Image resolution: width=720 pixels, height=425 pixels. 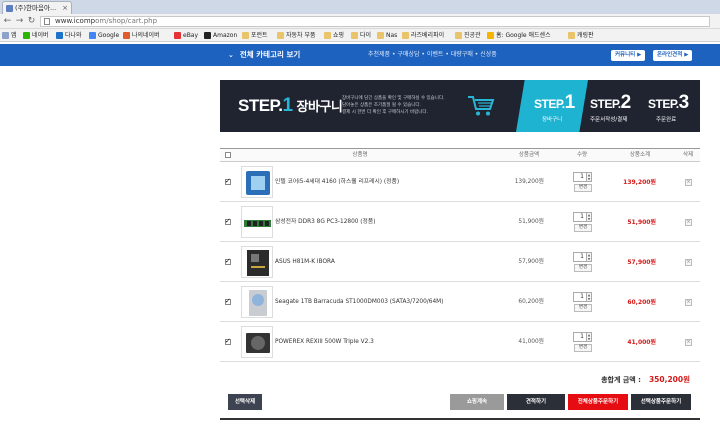 I want to click on bookmark-item: 다나와, so click(x=69, y=35).